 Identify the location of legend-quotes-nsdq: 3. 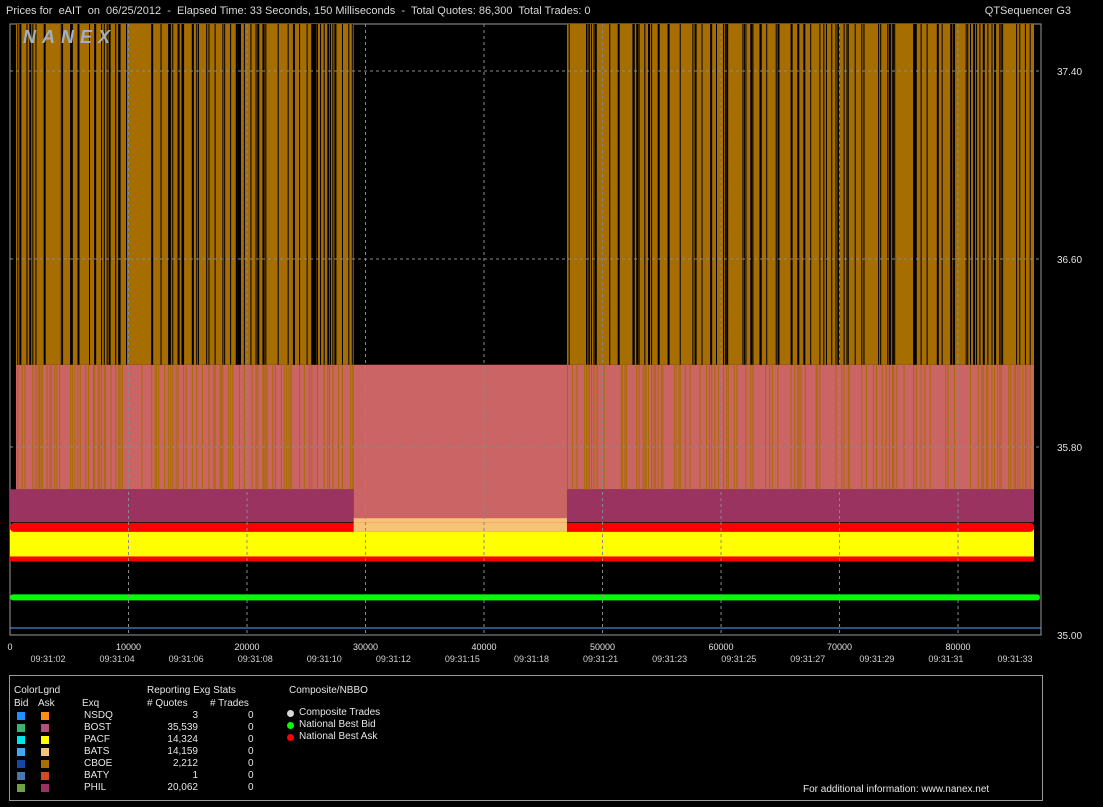
(195, 715).